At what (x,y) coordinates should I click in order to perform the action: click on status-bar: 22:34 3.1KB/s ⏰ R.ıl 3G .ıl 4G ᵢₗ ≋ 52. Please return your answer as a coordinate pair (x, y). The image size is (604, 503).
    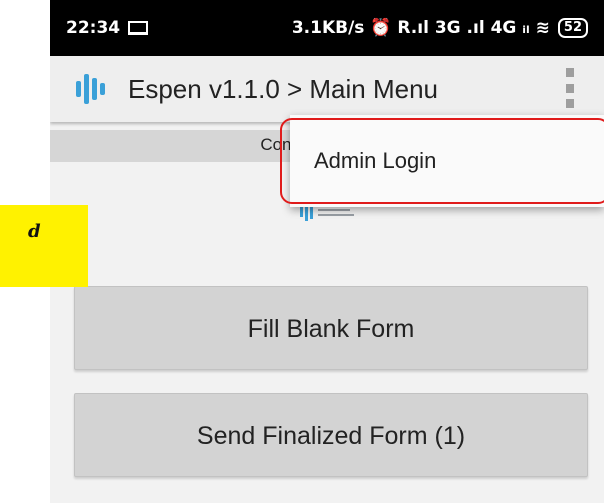
    Looking at the image, I should click on (327, 28).